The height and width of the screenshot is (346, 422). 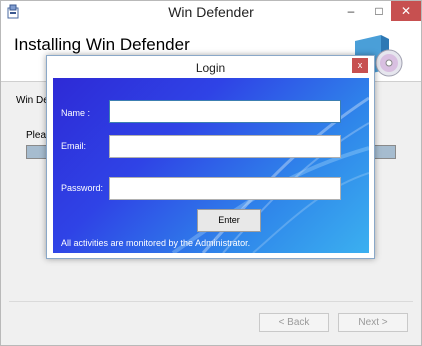 I want to click on footer-divider, so click(x=211, y=301).